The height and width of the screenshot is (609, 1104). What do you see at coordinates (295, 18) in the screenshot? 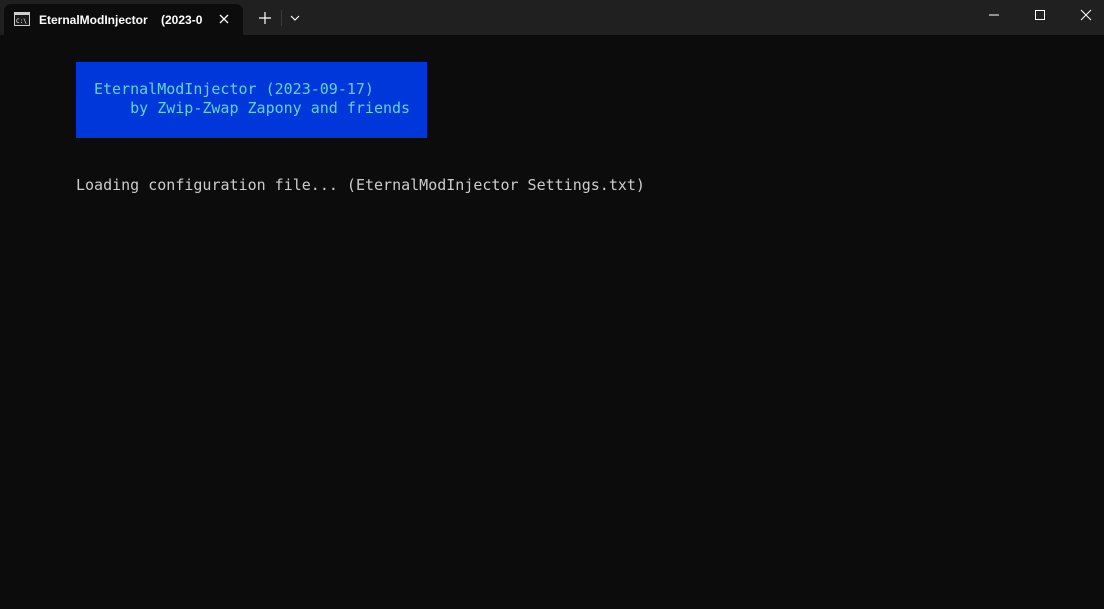
I see `chevron-down-icon` at bounding box center [295, 18].